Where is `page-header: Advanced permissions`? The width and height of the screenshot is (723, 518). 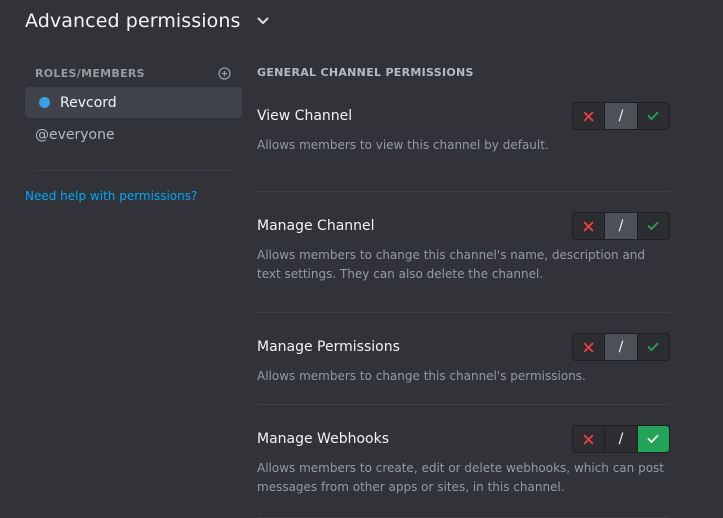
page-header: Advanced permissions is located at coordinates (148, 21).